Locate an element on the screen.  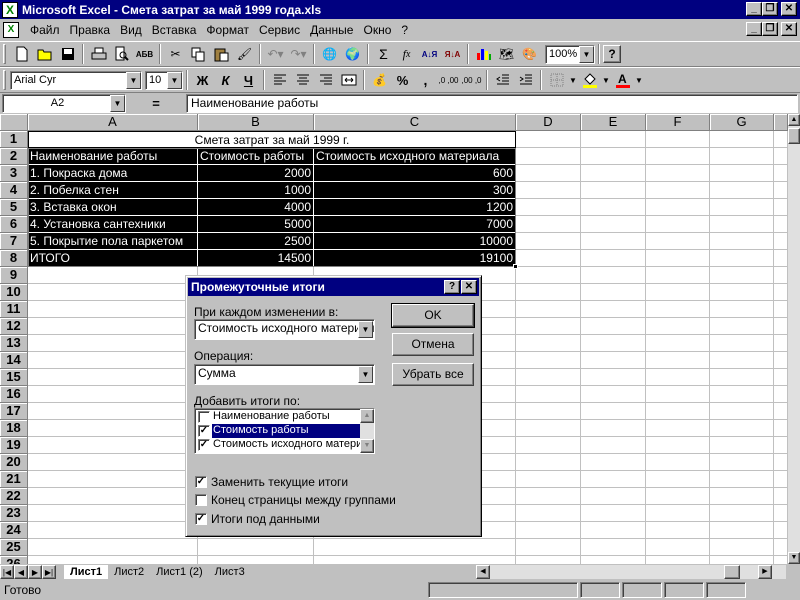
data-cell: 3. Вставка окон is located at coordinates (113, 207).